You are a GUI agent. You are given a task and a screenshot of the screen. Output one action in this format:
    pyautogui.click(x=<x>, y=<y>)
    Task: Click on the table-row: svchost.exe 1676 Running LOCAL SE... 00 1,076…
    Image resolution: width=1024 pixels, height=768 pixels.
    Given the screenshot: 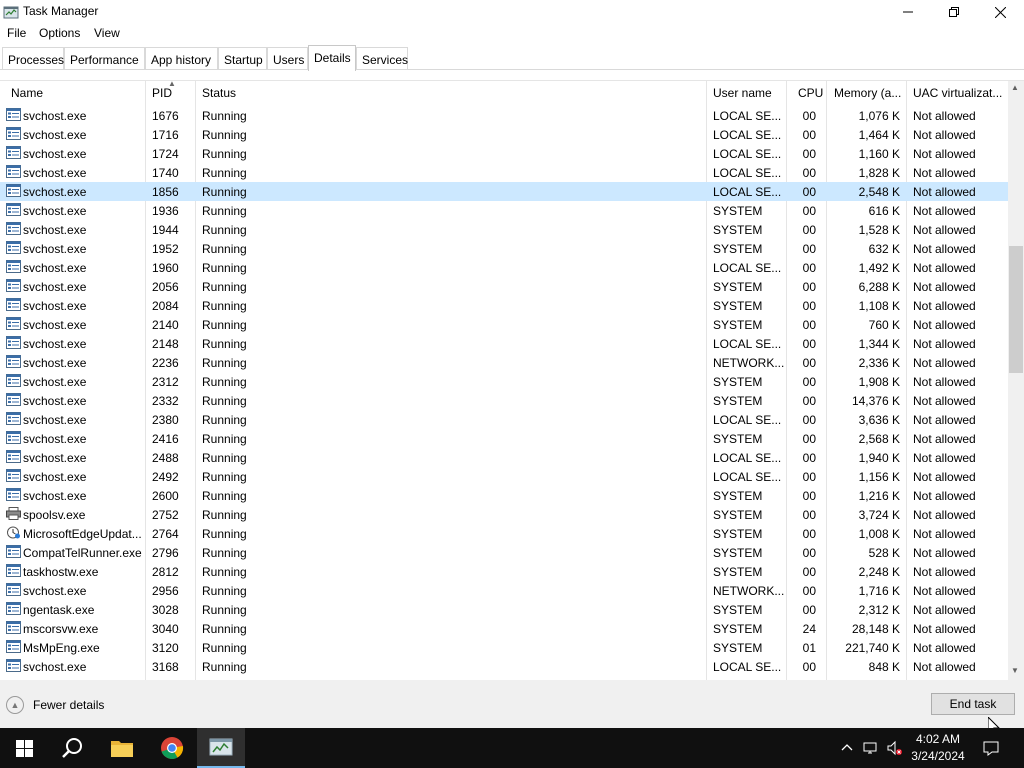 What is the action you would take?
    pyautogui.click(x=504, y=115)
    